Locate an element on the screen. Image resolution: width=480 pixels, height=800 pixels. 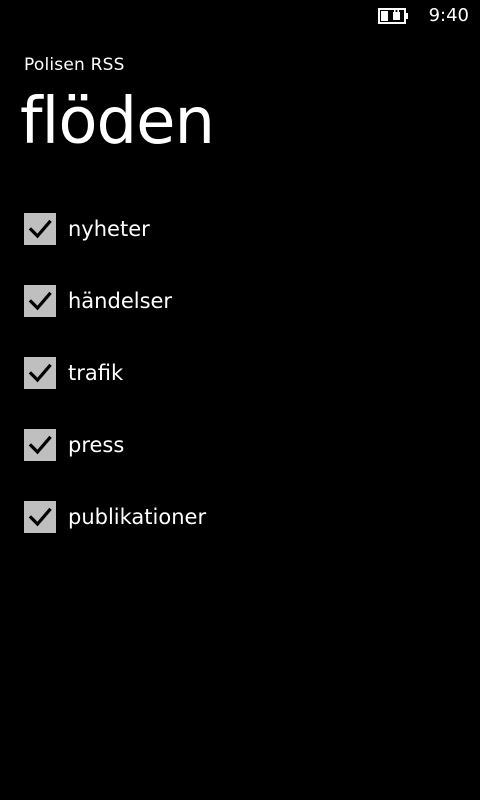
feed-checkbox-press: press is located at coordinates (240, 448).